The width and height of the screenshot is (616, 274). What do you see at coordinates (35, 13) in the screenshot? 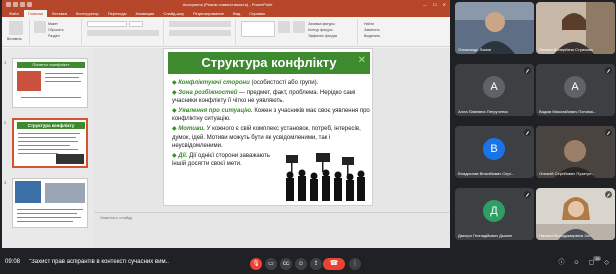
I see `tab-home: Главная` at bounding box center [35, 13].